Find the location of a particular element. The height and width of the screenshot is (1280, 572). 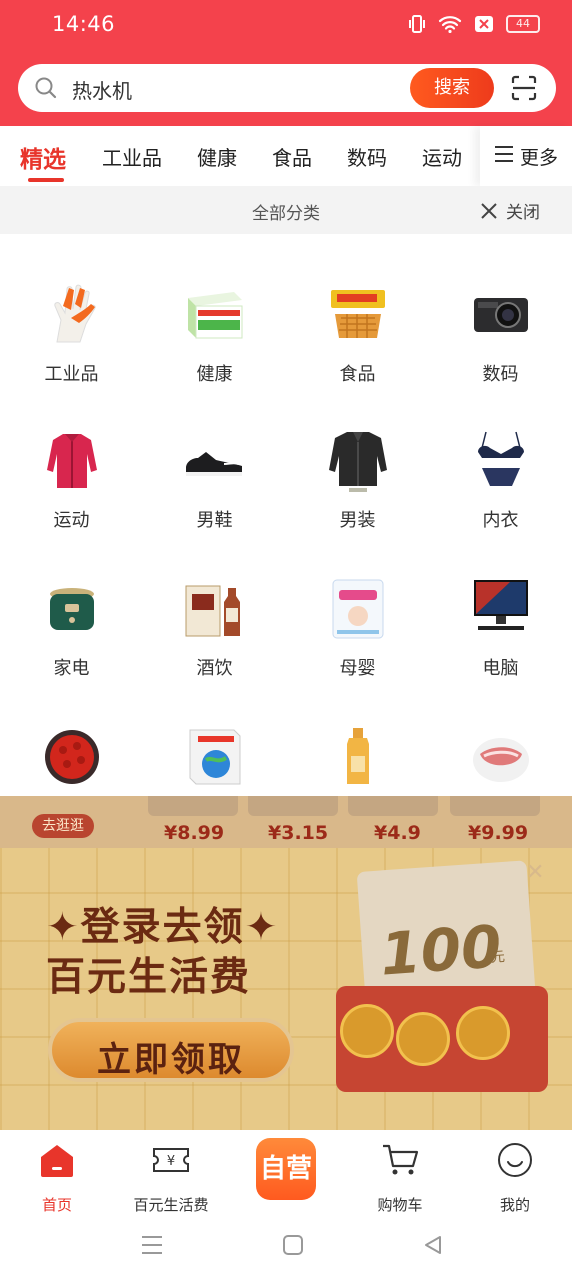

voucher-unit: 元 is located at coordinates (498, 957).